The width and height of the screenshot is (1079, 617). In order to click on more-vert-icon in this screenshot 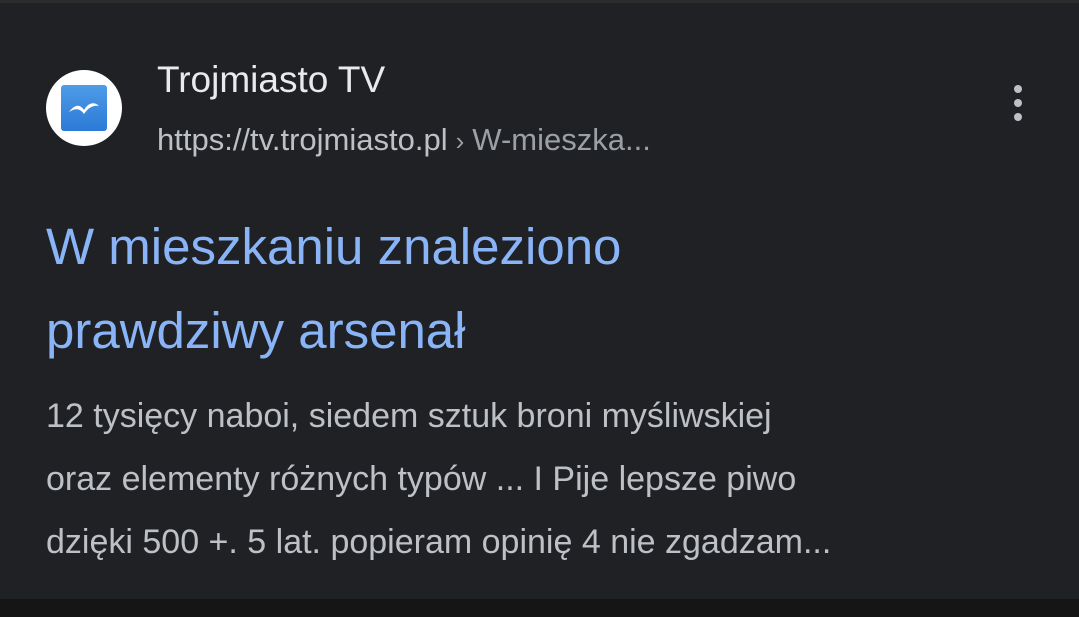, I will do `click(1018, 89)`.